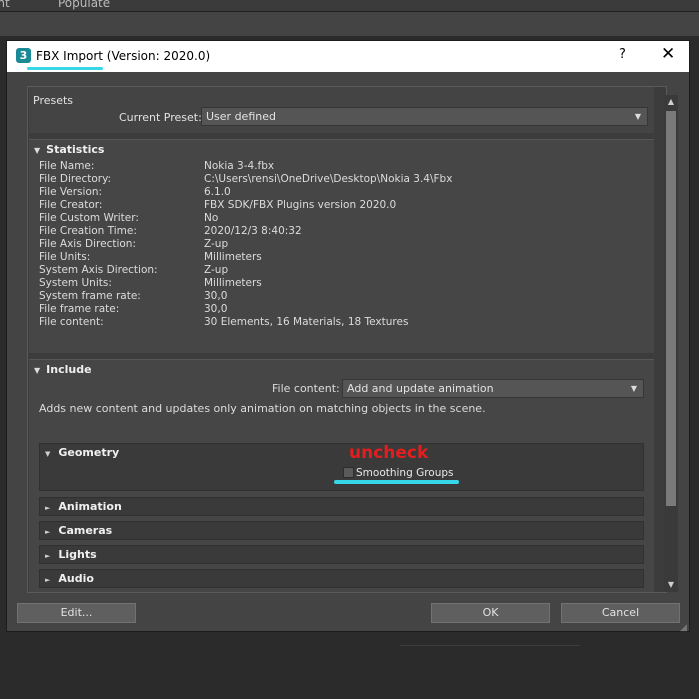  What do you see at coordinates (53, 100) in the screenshot?
I see `presets-title: Presets` at bounding box center [53, 100].